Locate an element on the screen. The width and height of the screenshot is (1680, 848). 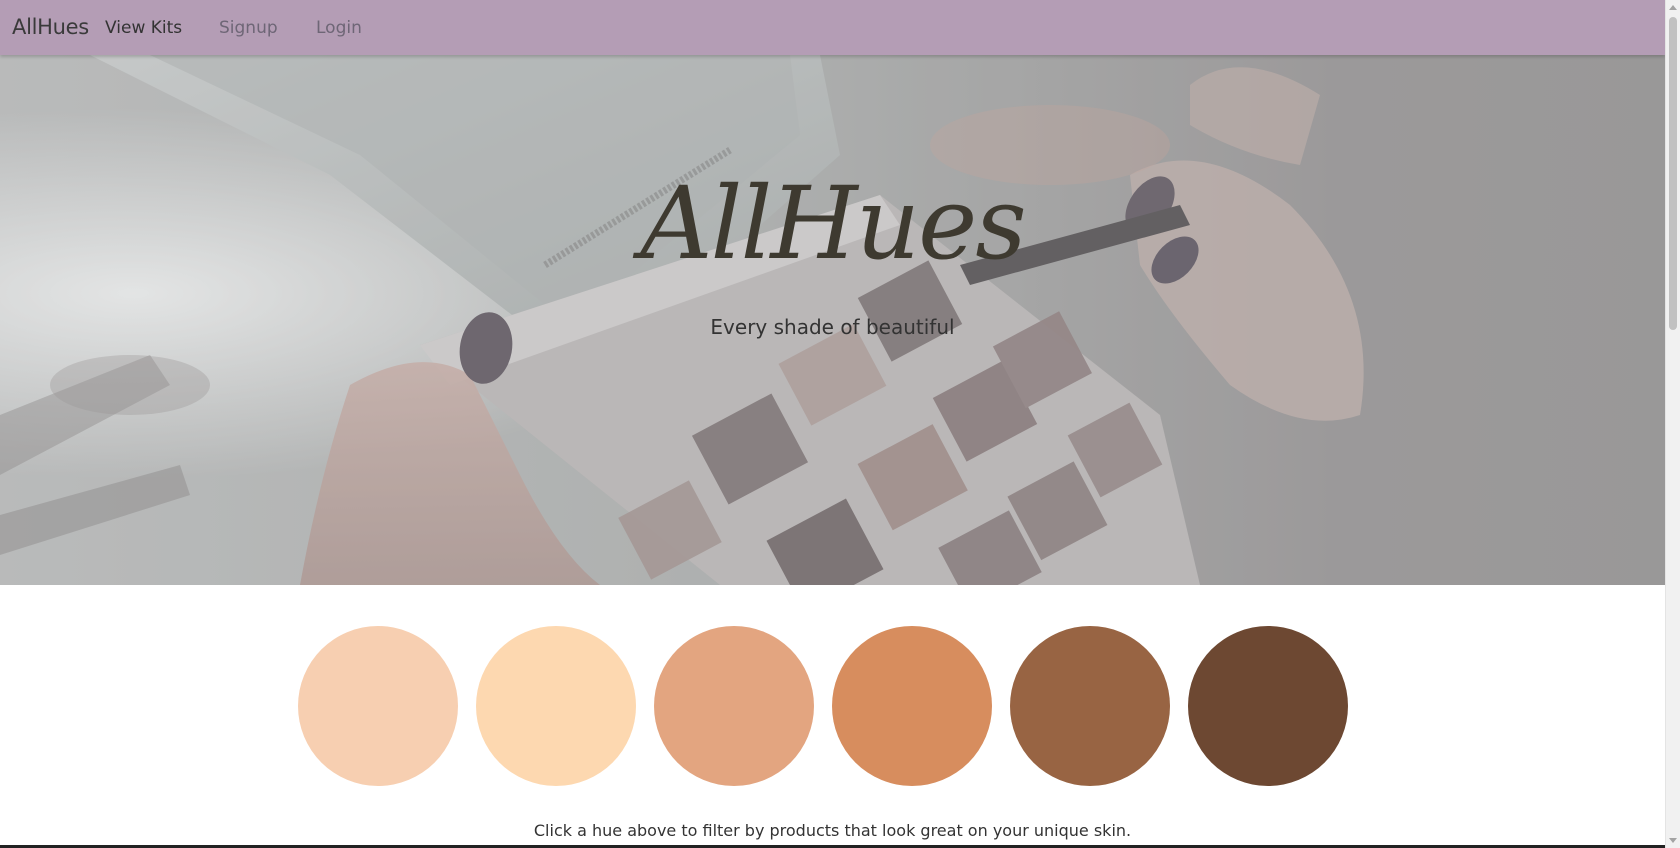
nav-signup: Signup is located at coordinates (248, 28).